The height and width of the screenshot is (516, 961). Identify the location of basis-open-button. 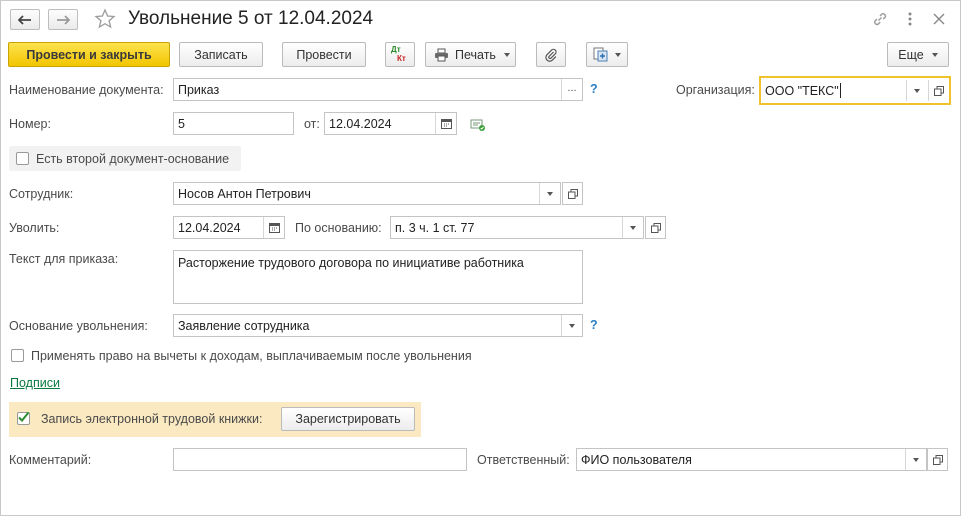
(655, 227).